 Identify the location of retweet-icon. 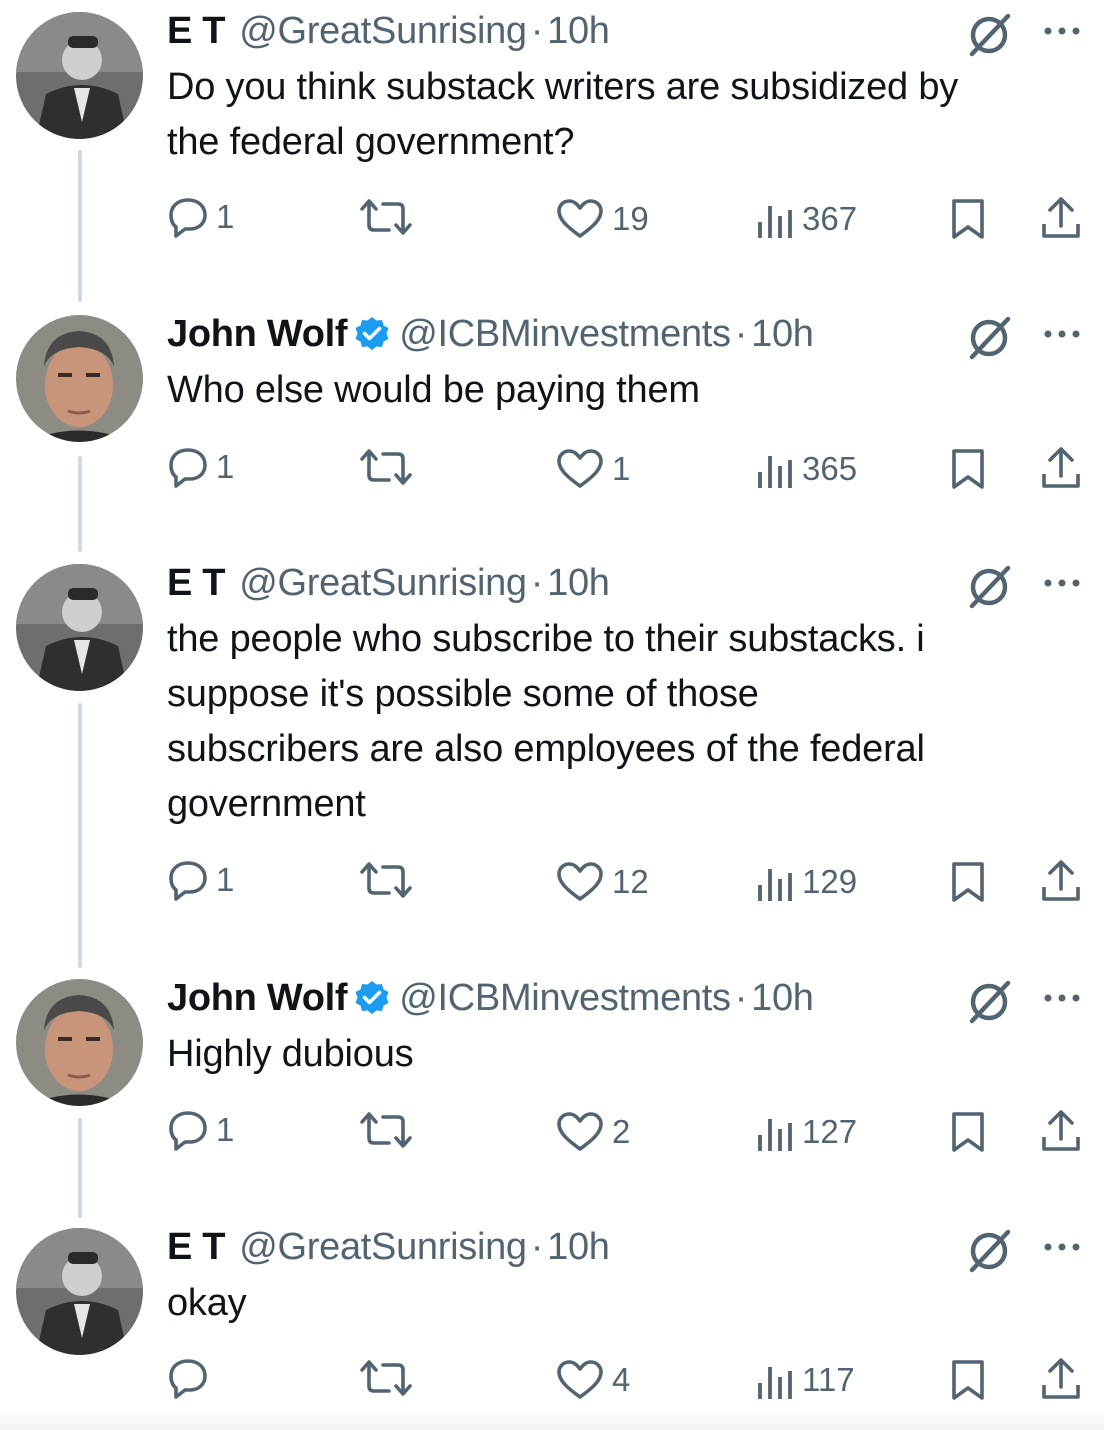
(386, 217).